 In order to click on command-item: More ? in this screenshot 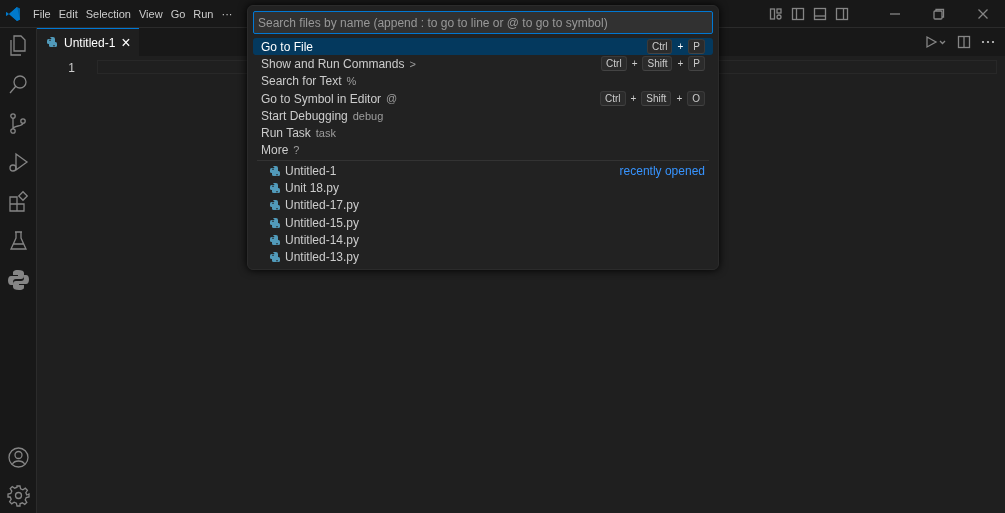, I will do `click(483, 150)`.